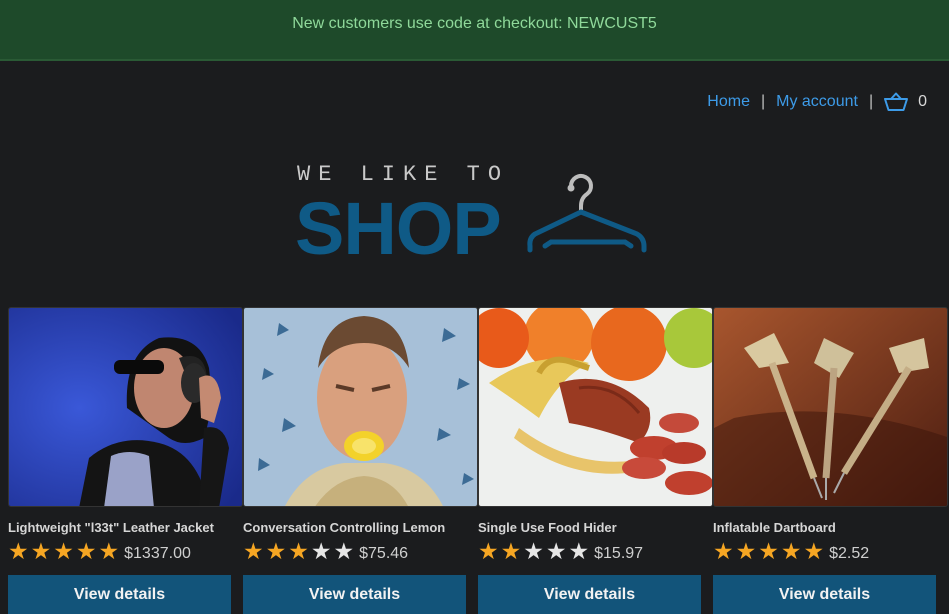 The width and height of the screenshot is (949, 614). I want to click on man-lemon-mouth-image, so click(360, 407).